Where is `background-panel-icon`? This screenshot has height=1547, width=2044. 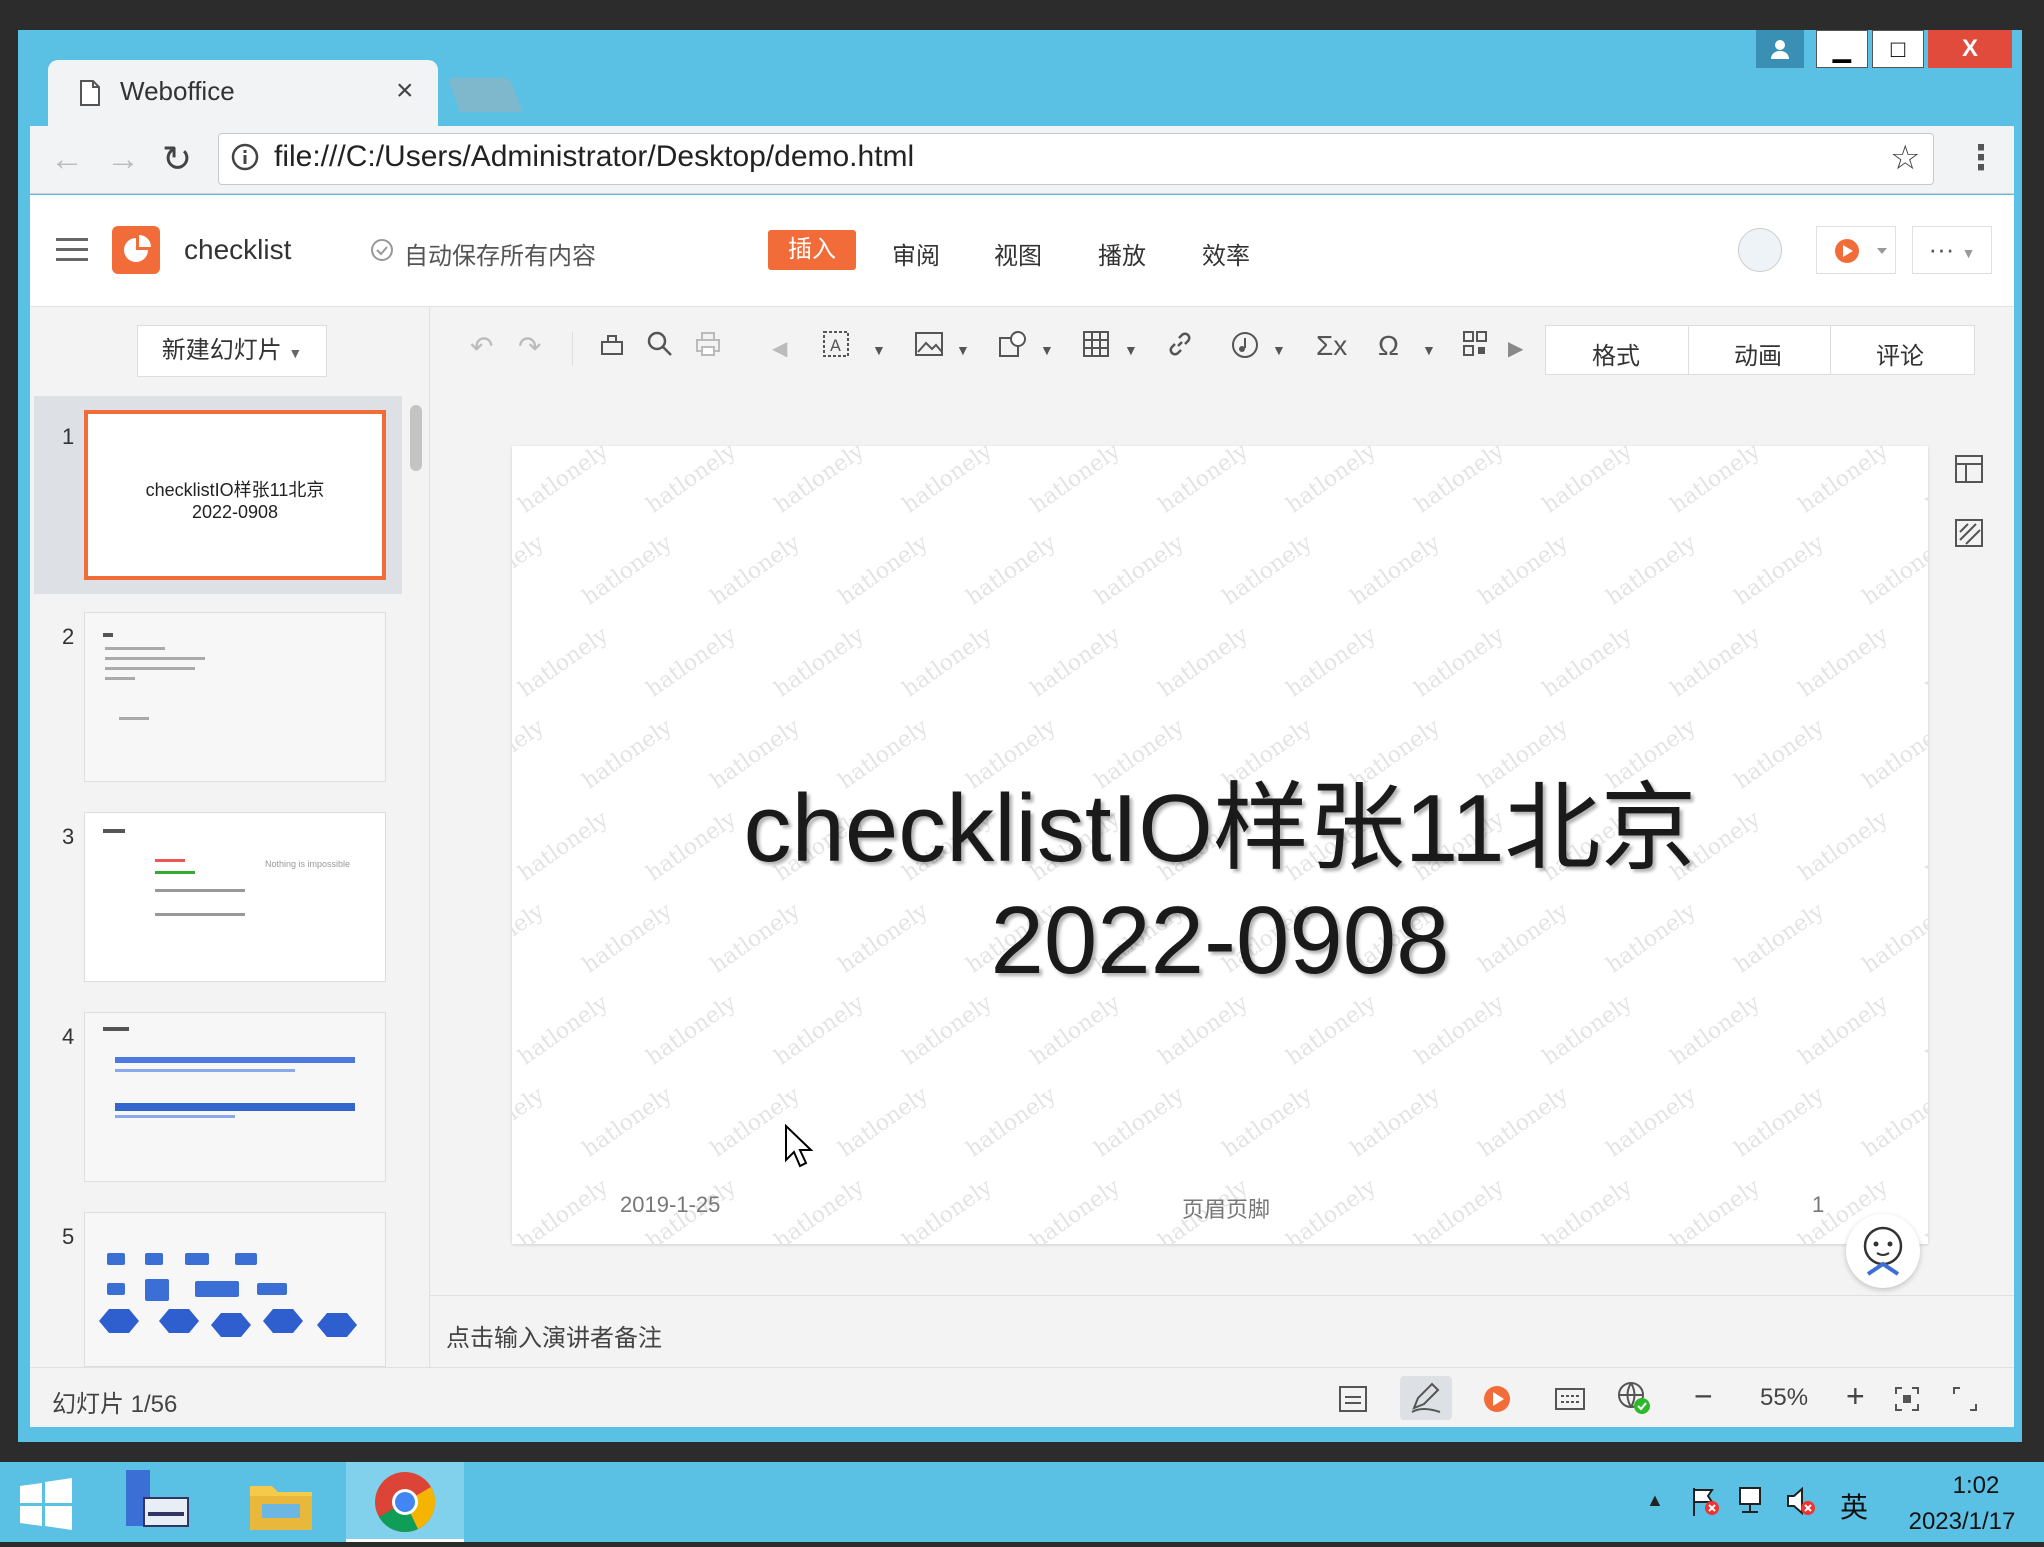
background-panel-icon is located at coordinates (1969, 535).